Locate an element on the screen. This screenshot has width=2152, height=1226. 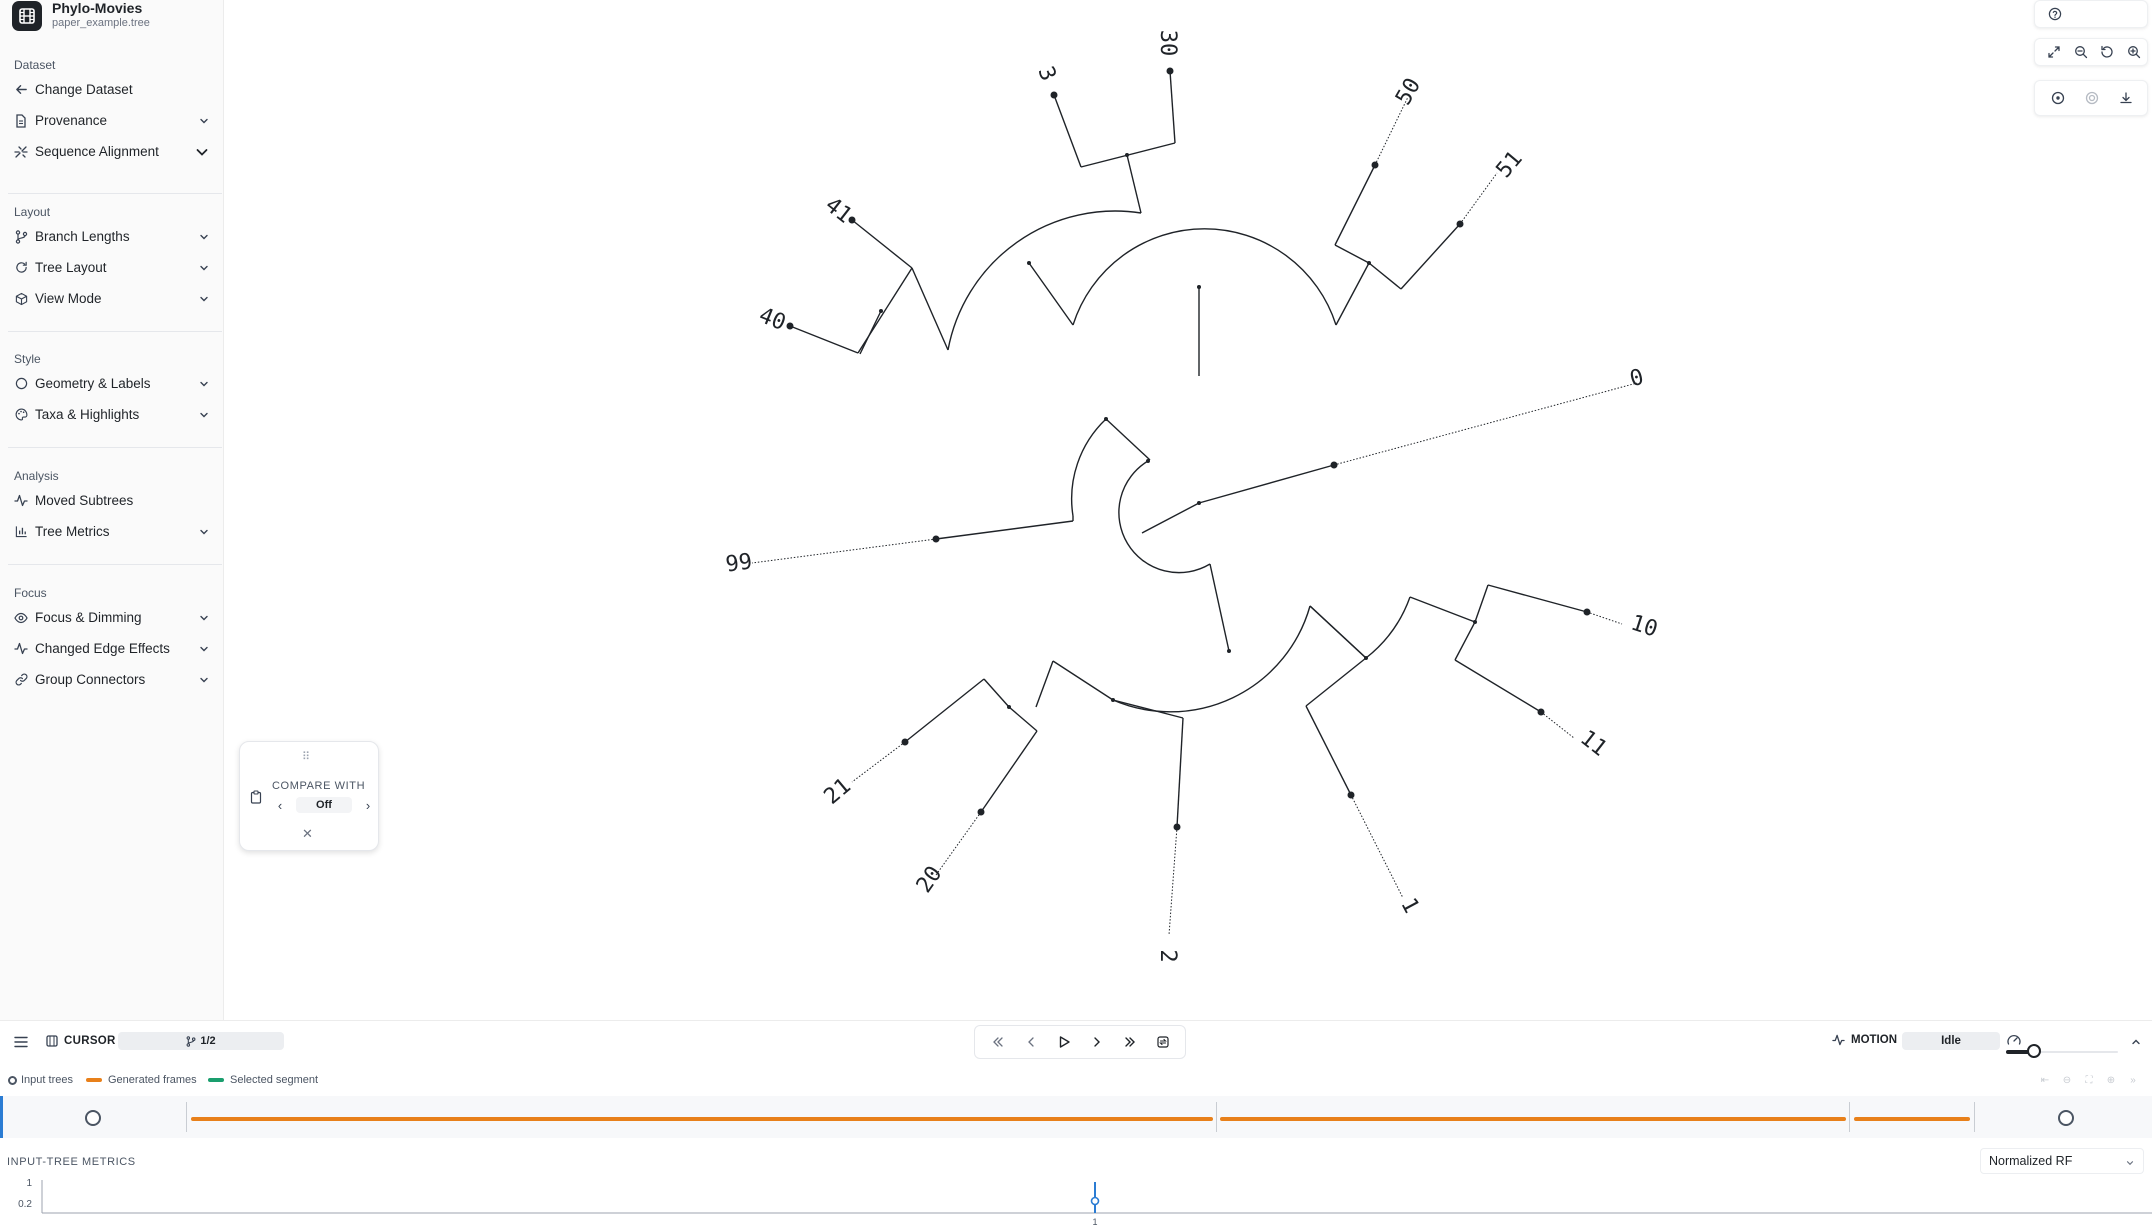
loop-icon is located at coordinates (1163, 1042).